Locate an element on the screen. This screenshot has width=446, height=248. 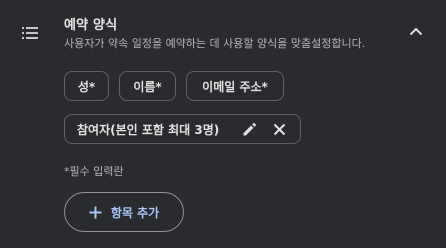
field-chip-first-name: 이름* is located at coordinates (147, 86).